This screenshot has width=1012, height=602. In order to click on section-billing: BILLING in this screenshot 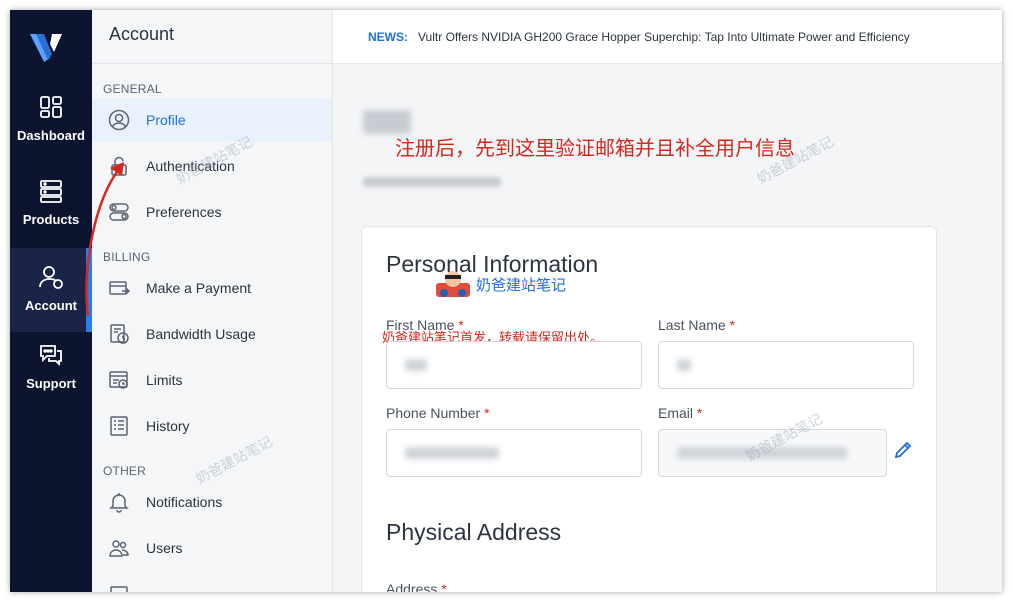, I will do `click(127, 257)`.